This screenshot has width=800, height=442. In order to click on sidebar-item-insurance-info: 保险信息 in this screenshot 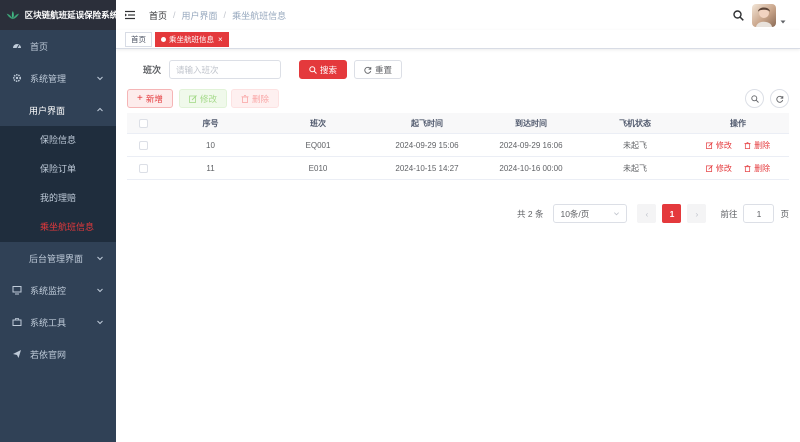, I will do `click(58, 140)`.